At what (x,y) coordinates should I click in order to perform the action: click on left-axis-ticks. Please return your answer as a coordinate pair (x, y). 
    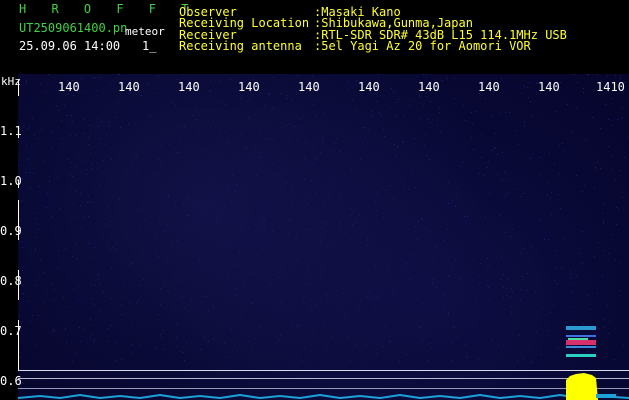
    Looking at the image, I should click on (18, 225).